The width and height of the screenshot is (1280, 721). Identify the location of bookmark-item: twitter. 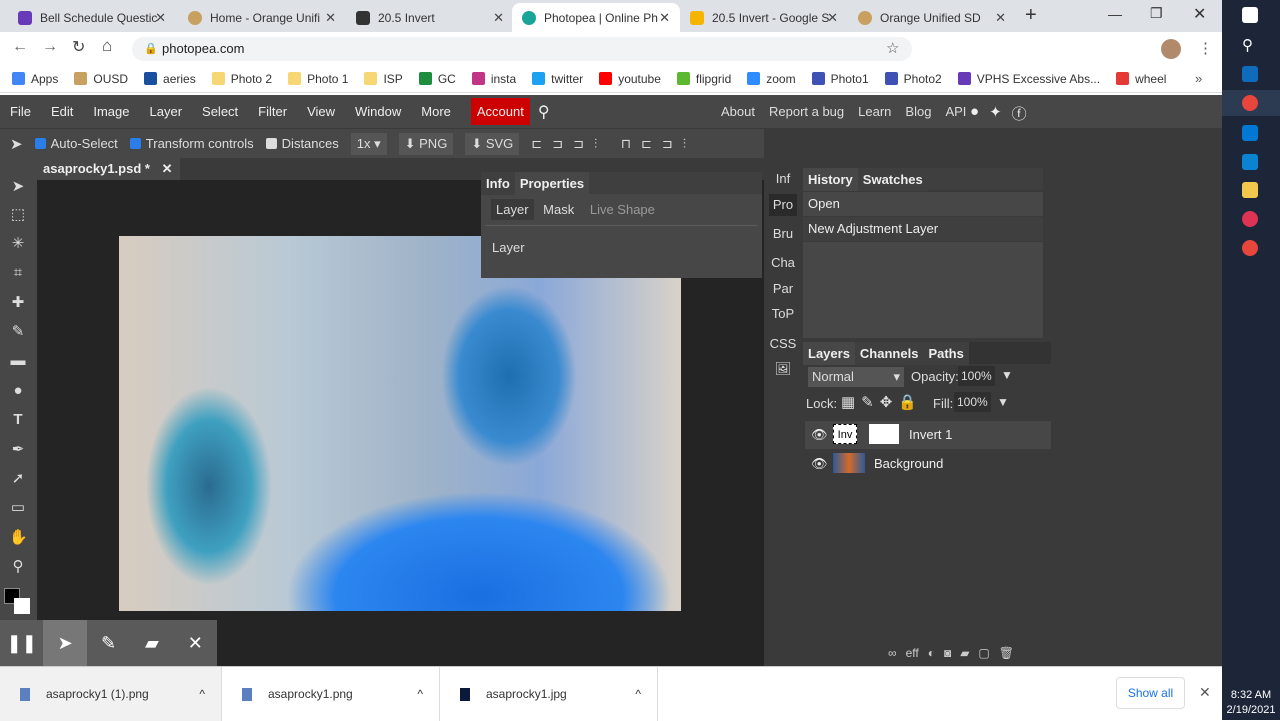
(557, 79).